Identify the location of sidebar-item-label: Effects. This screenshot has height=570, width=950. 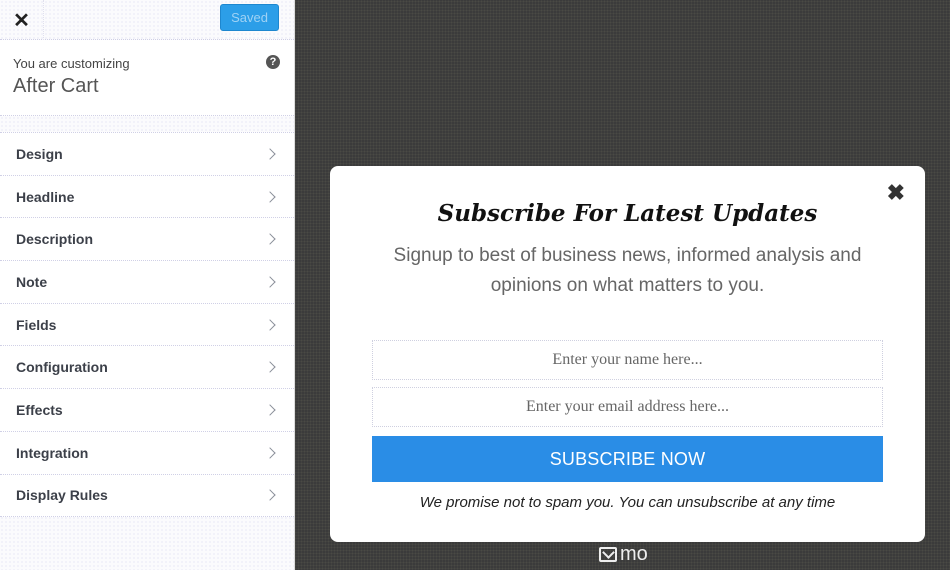
(39, 409).